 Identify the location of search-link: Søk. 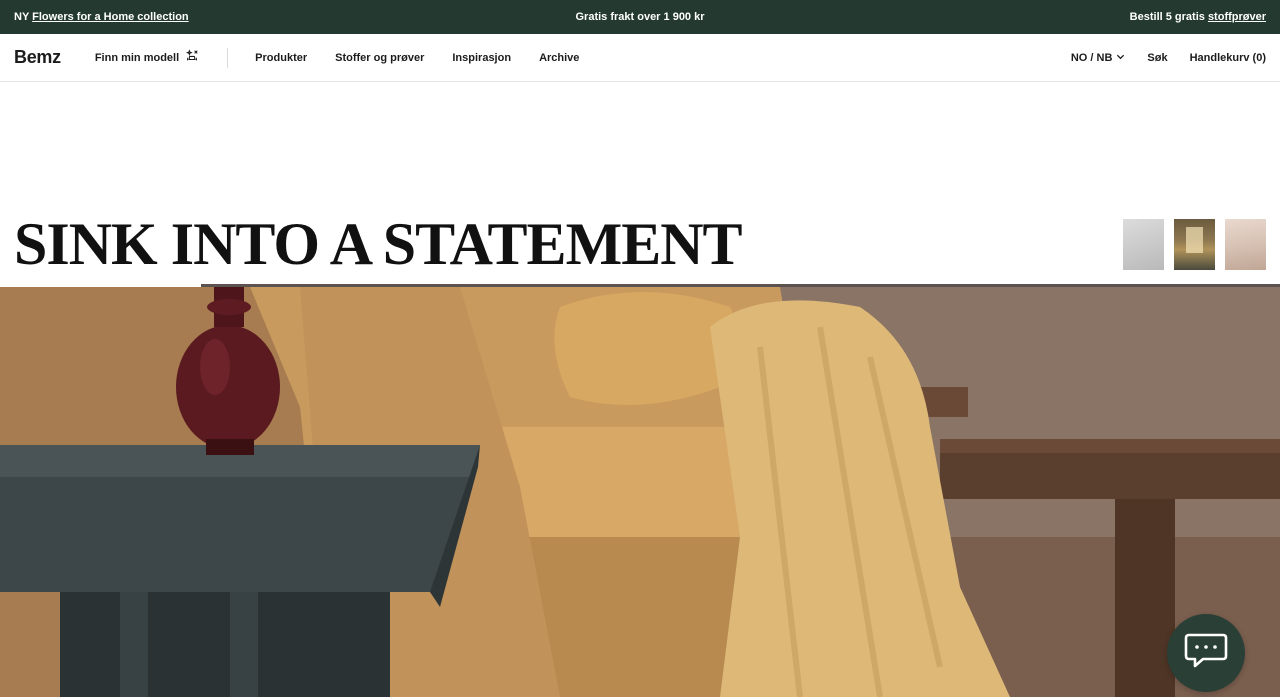
(1157, 58).